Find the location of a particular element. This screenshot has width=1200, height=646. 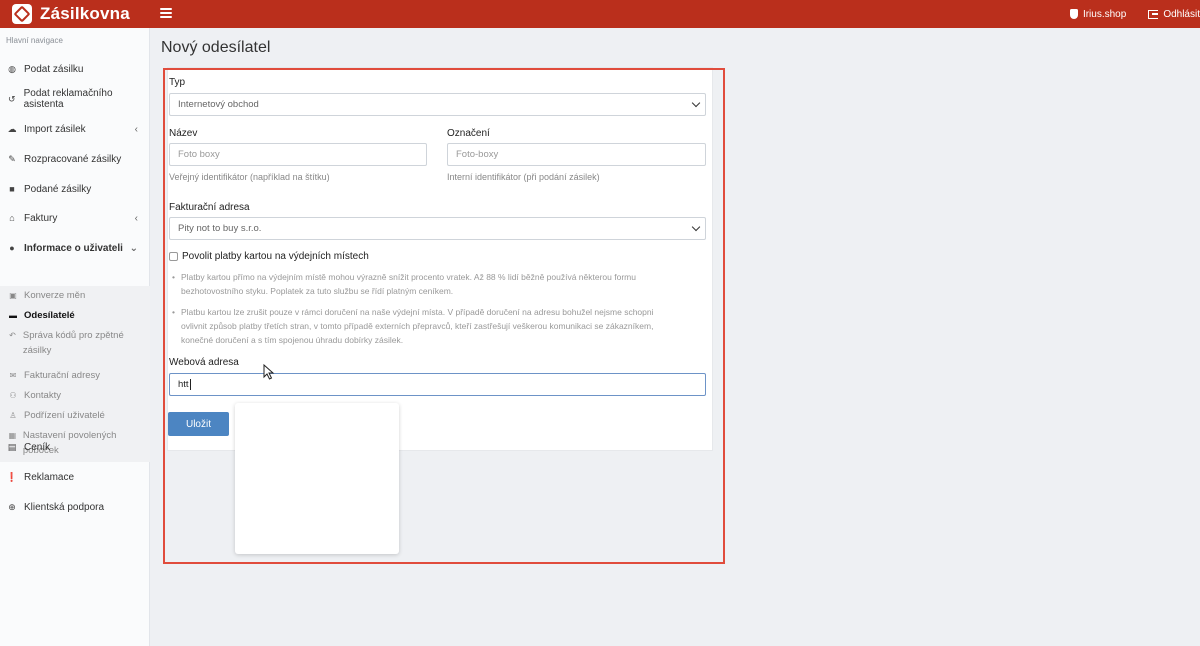

edit-icon: ✎ is located at coordinates (12, 158).